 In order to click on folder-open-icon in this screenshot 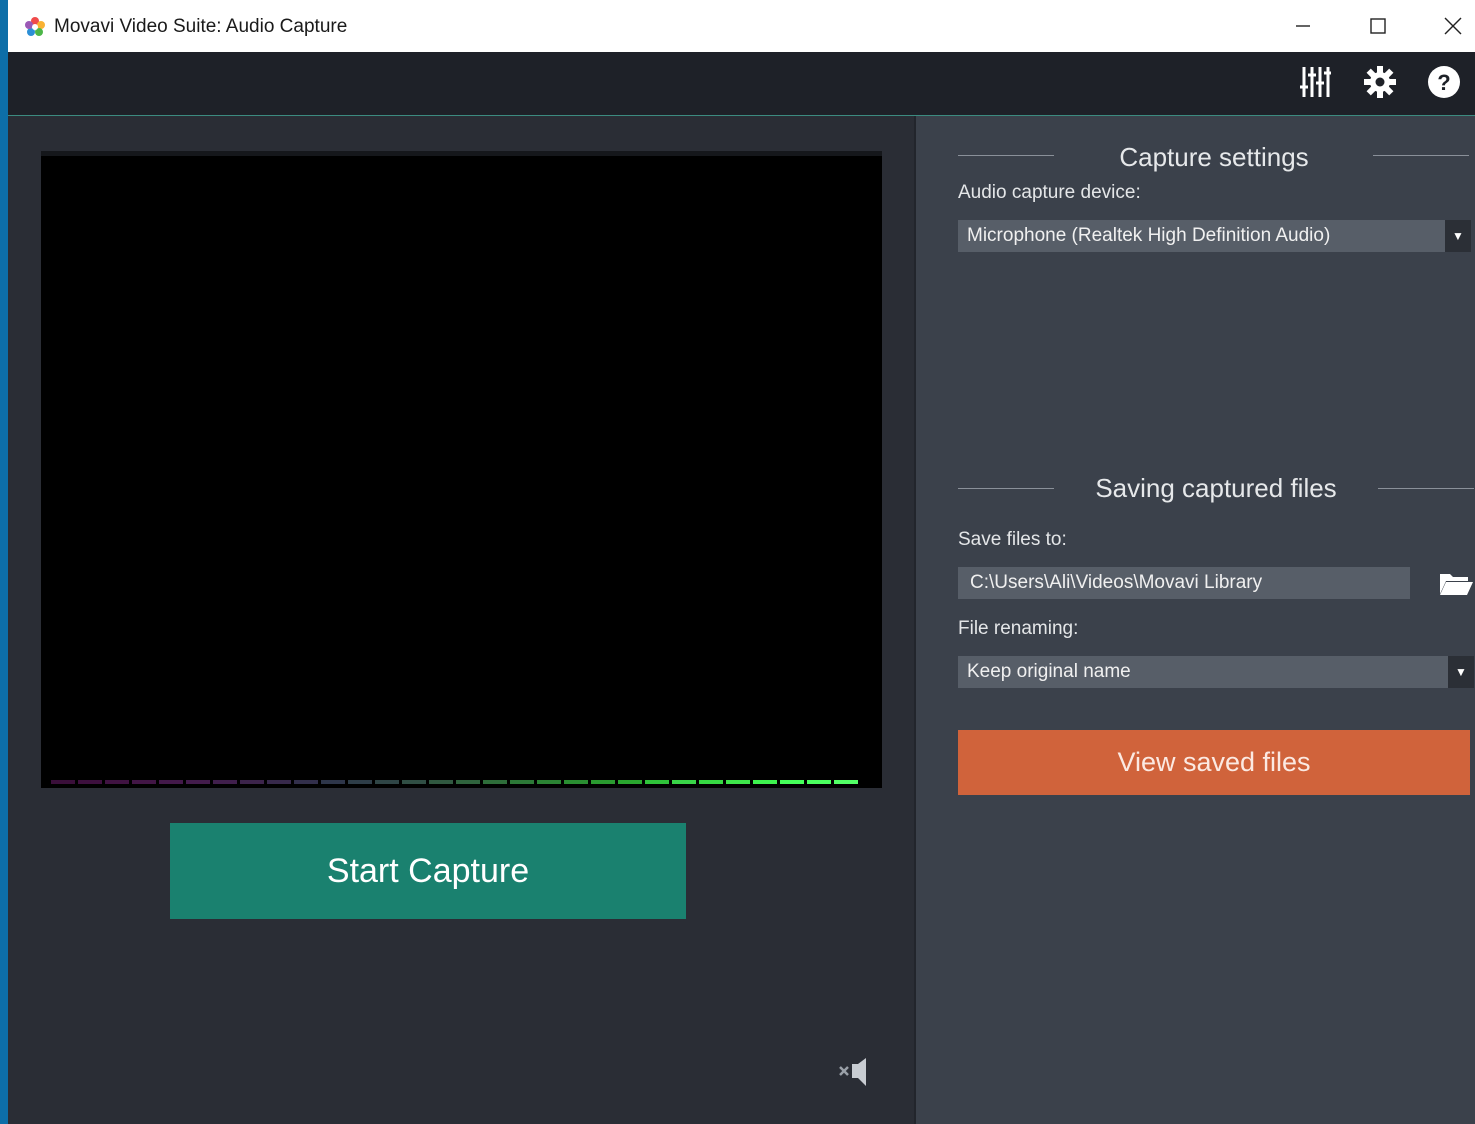, I will do `click(1456, 583)`.